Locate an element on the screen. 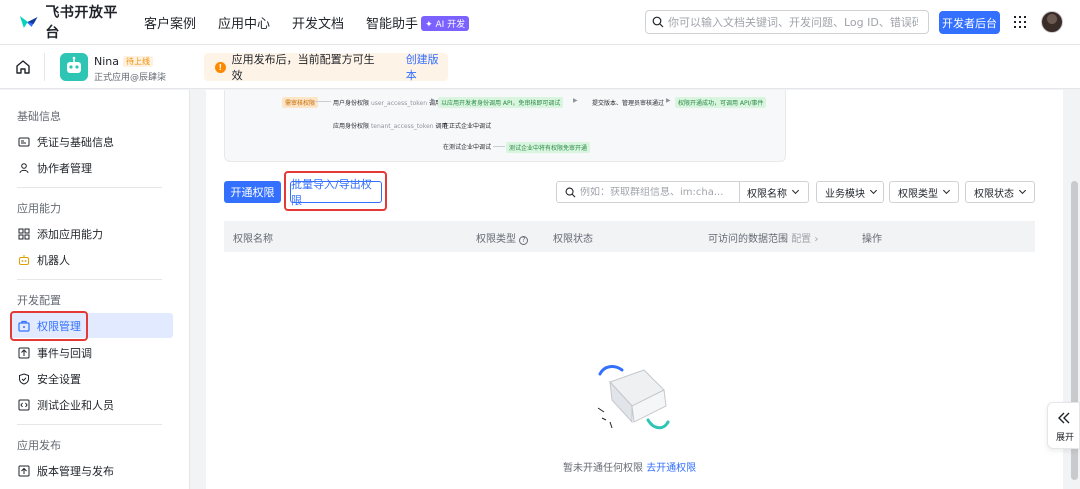 The height and width of the screenshot is (489, 1080). empty-text: 暂未开通任何权限 is located at coordinates (603, 468).